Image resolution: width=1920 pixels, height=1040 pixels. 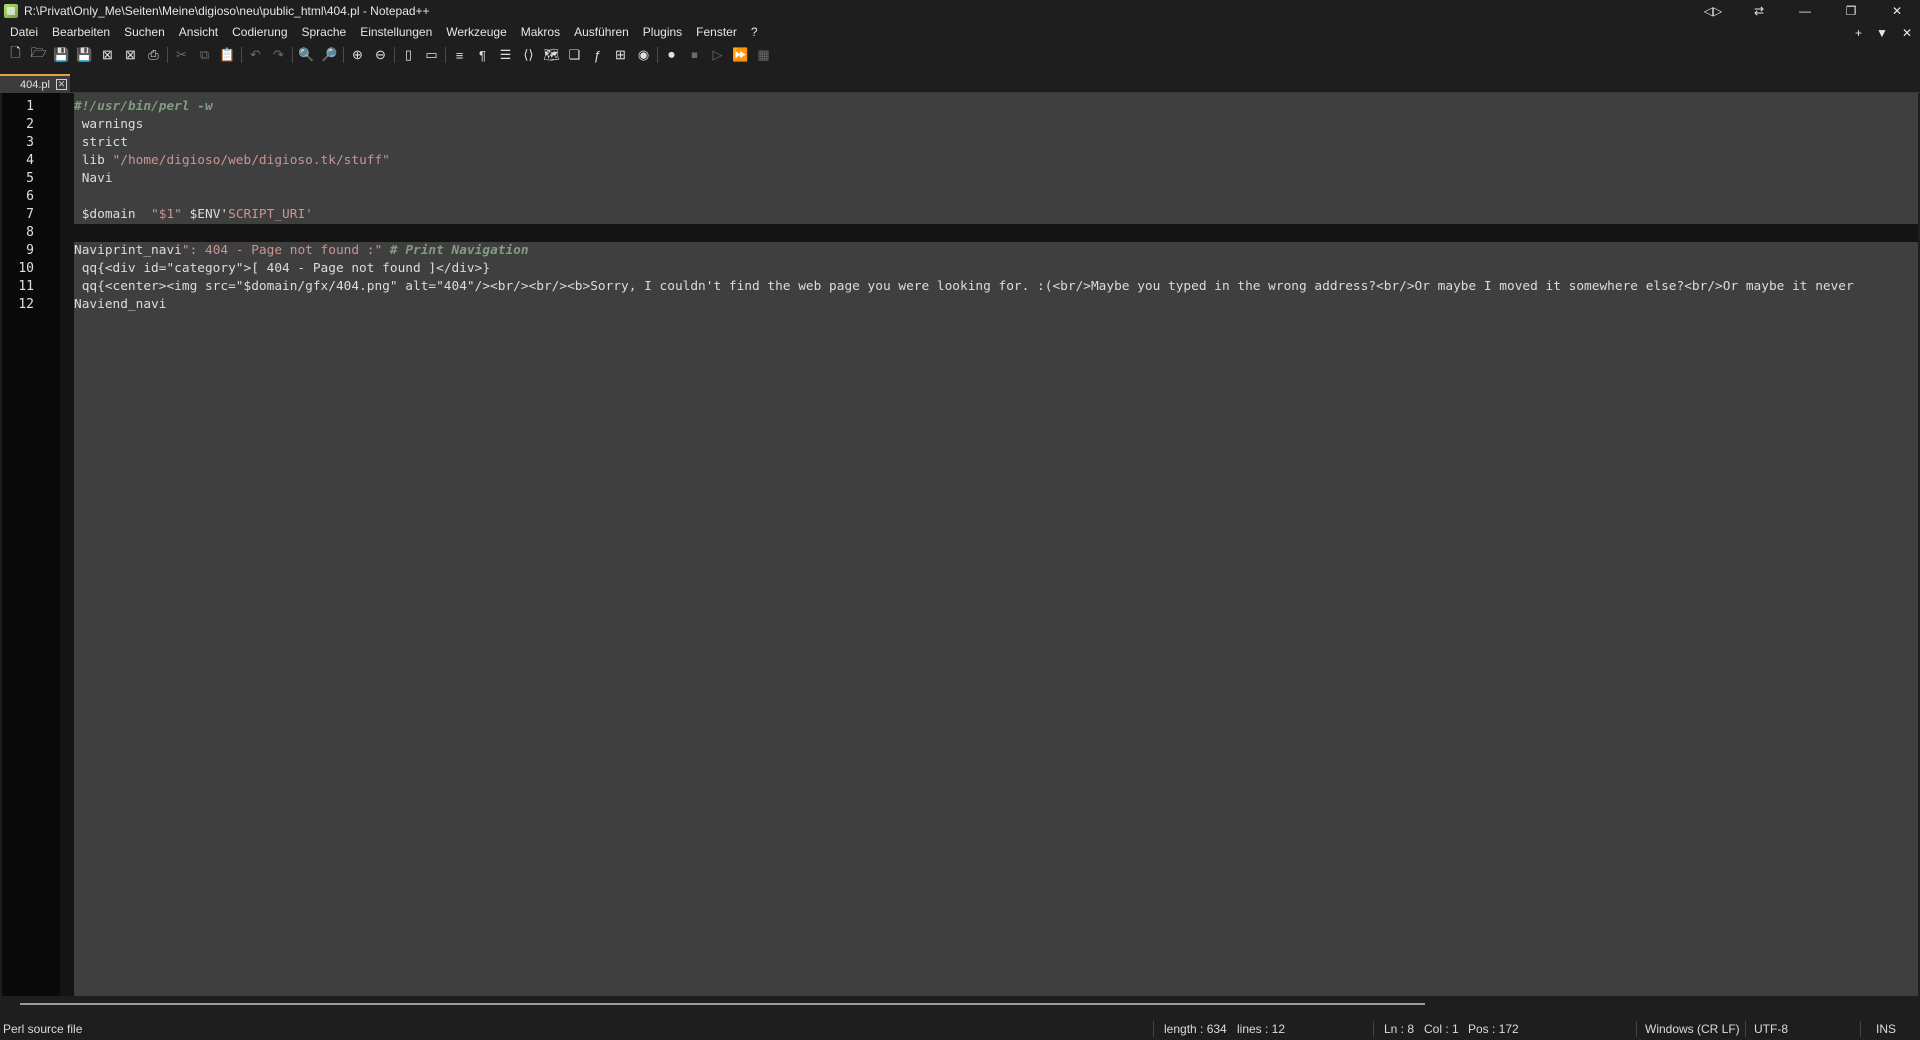 What do you see at coordinates (198, 32) in the screenshot?
I see `menu-item-ansicht: Ansicht` at bounding box center [198, 32].